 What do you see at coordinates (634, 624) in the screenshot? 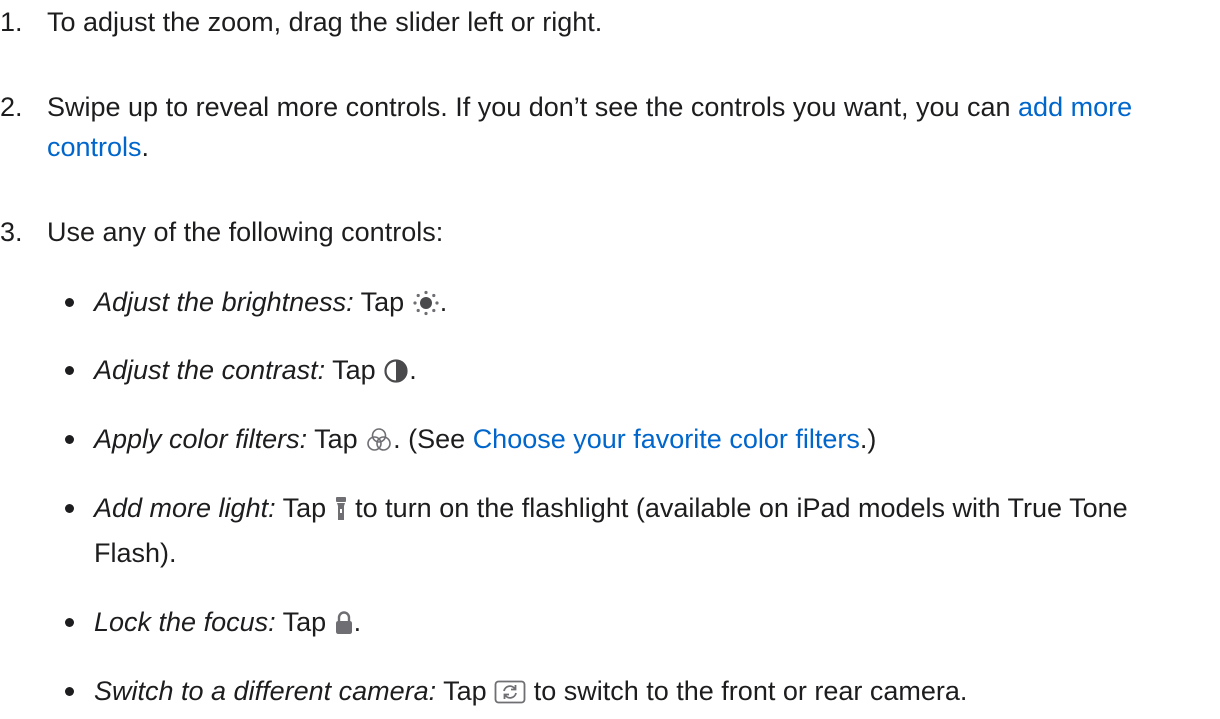
I see `bullet-text: Lock the focus: Tap .` at bounding box center [634, 624].